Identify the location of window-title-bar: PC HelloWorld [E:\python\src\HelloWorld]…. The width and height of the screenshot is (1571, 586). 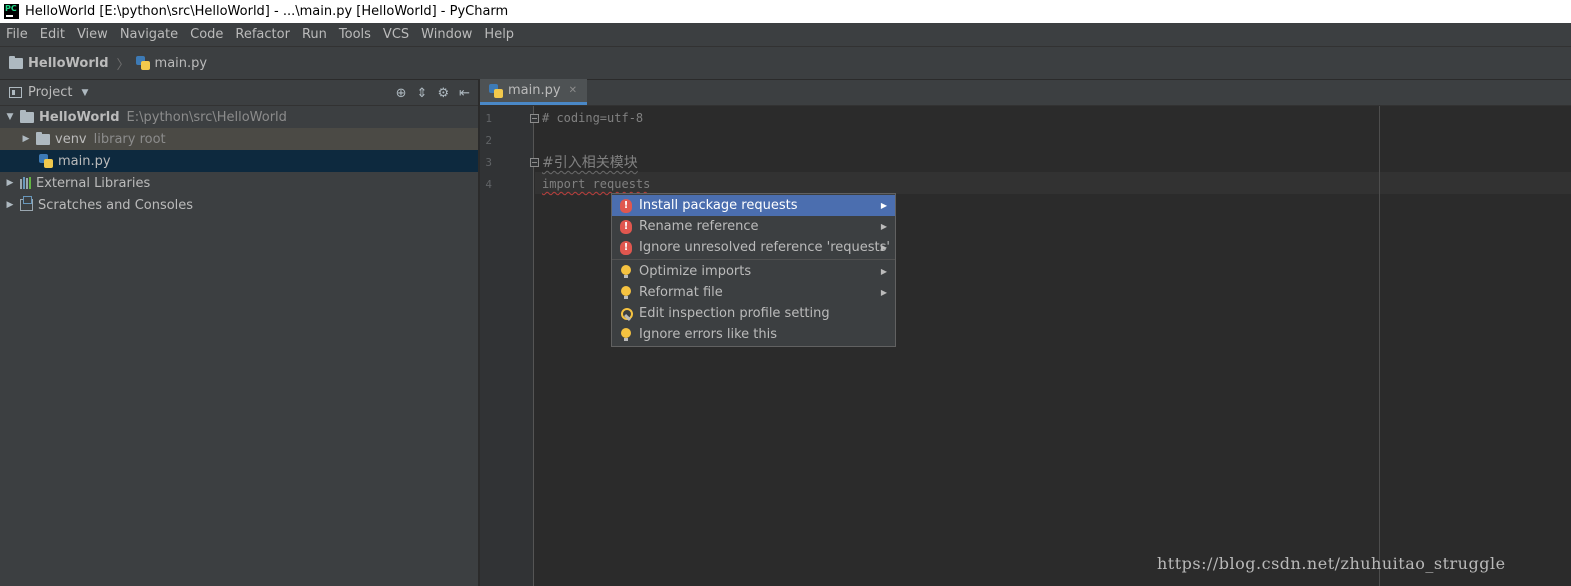
(785, 11).